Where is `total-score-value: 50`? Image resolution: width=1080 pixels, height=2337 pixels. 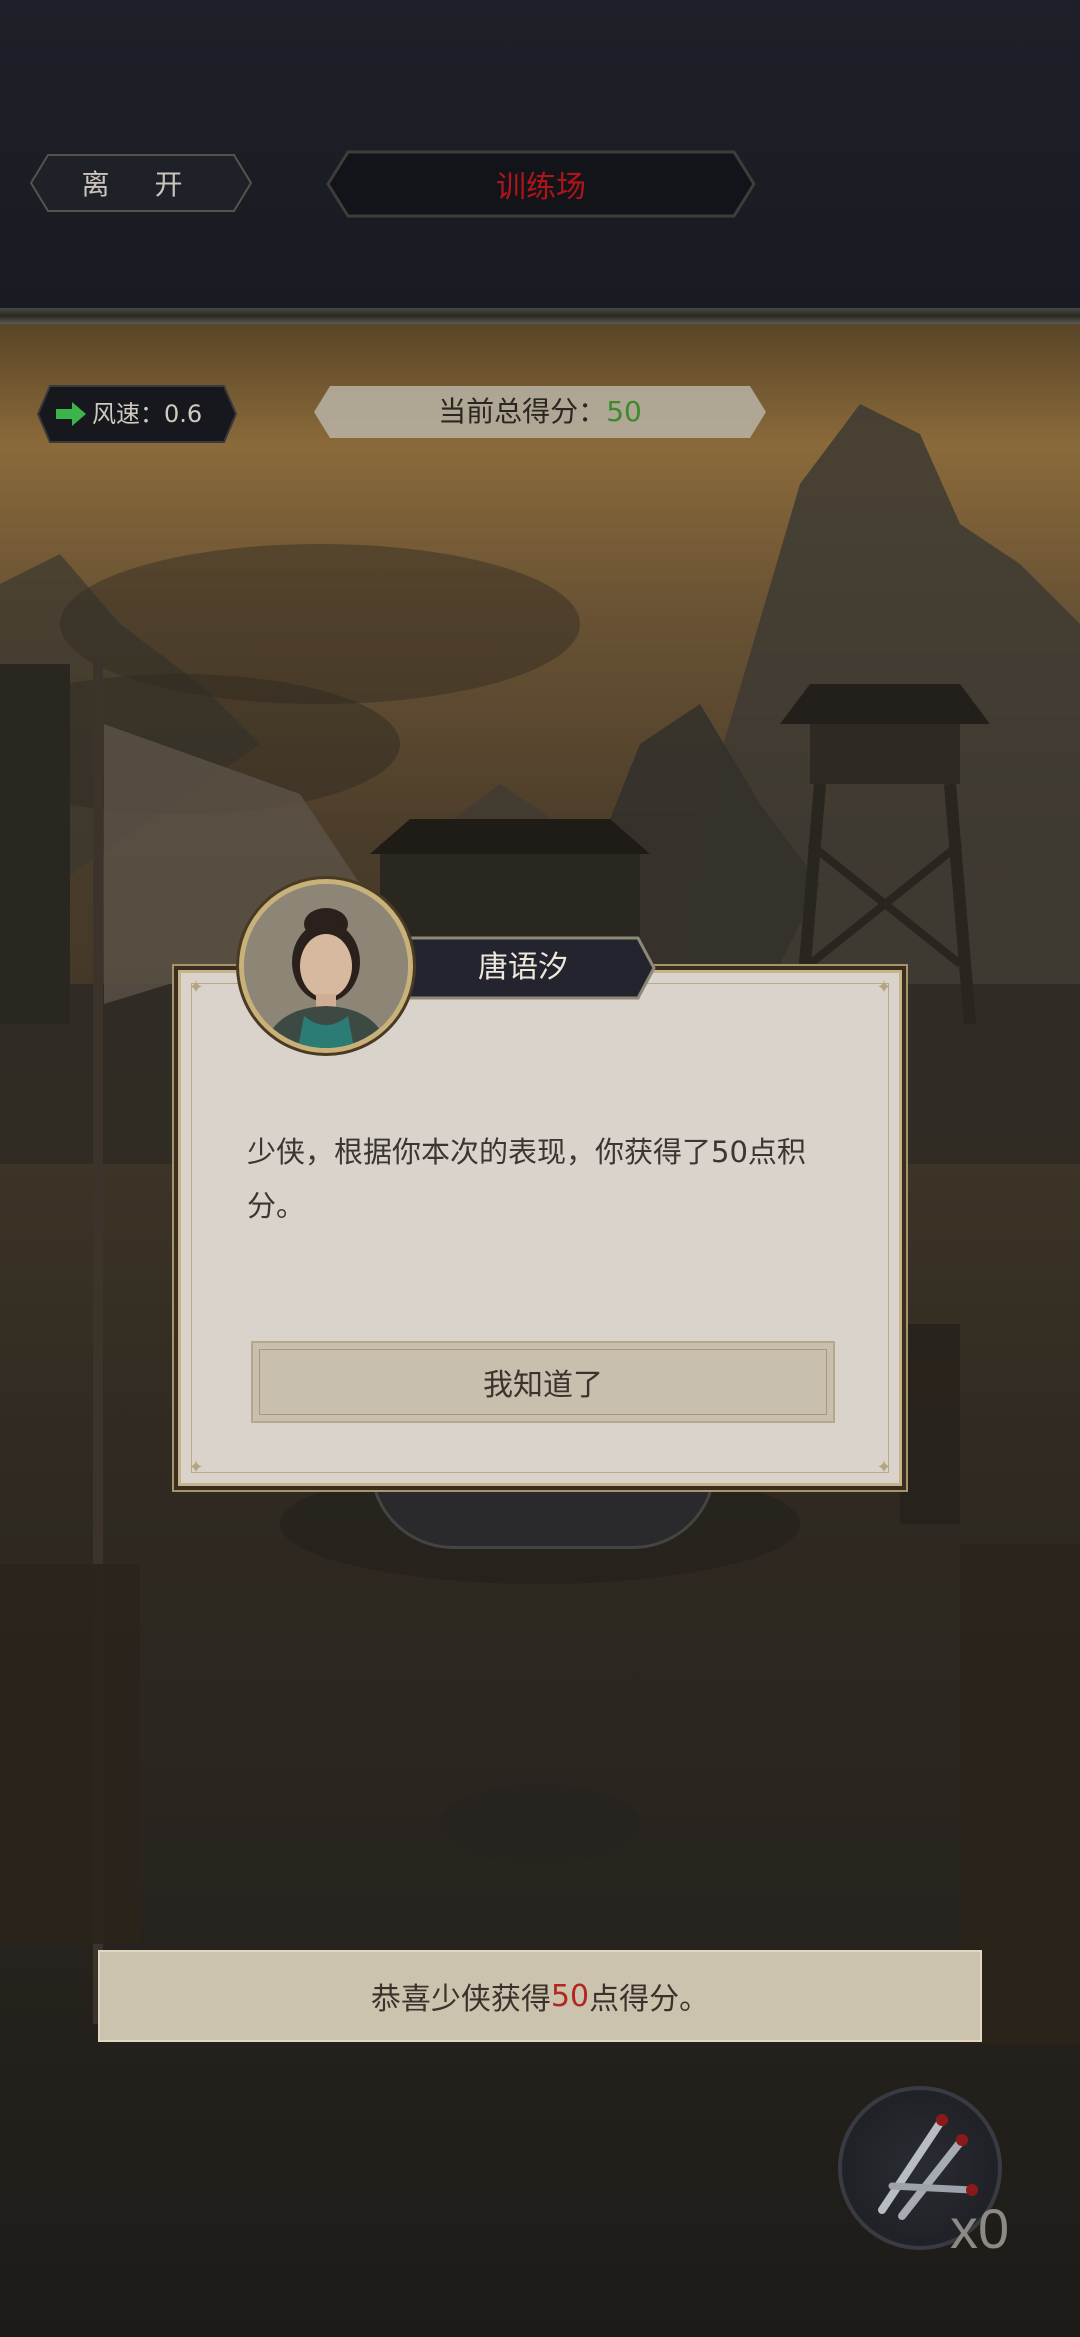
total-score-value: 50 is located at coordinates (624, 411).